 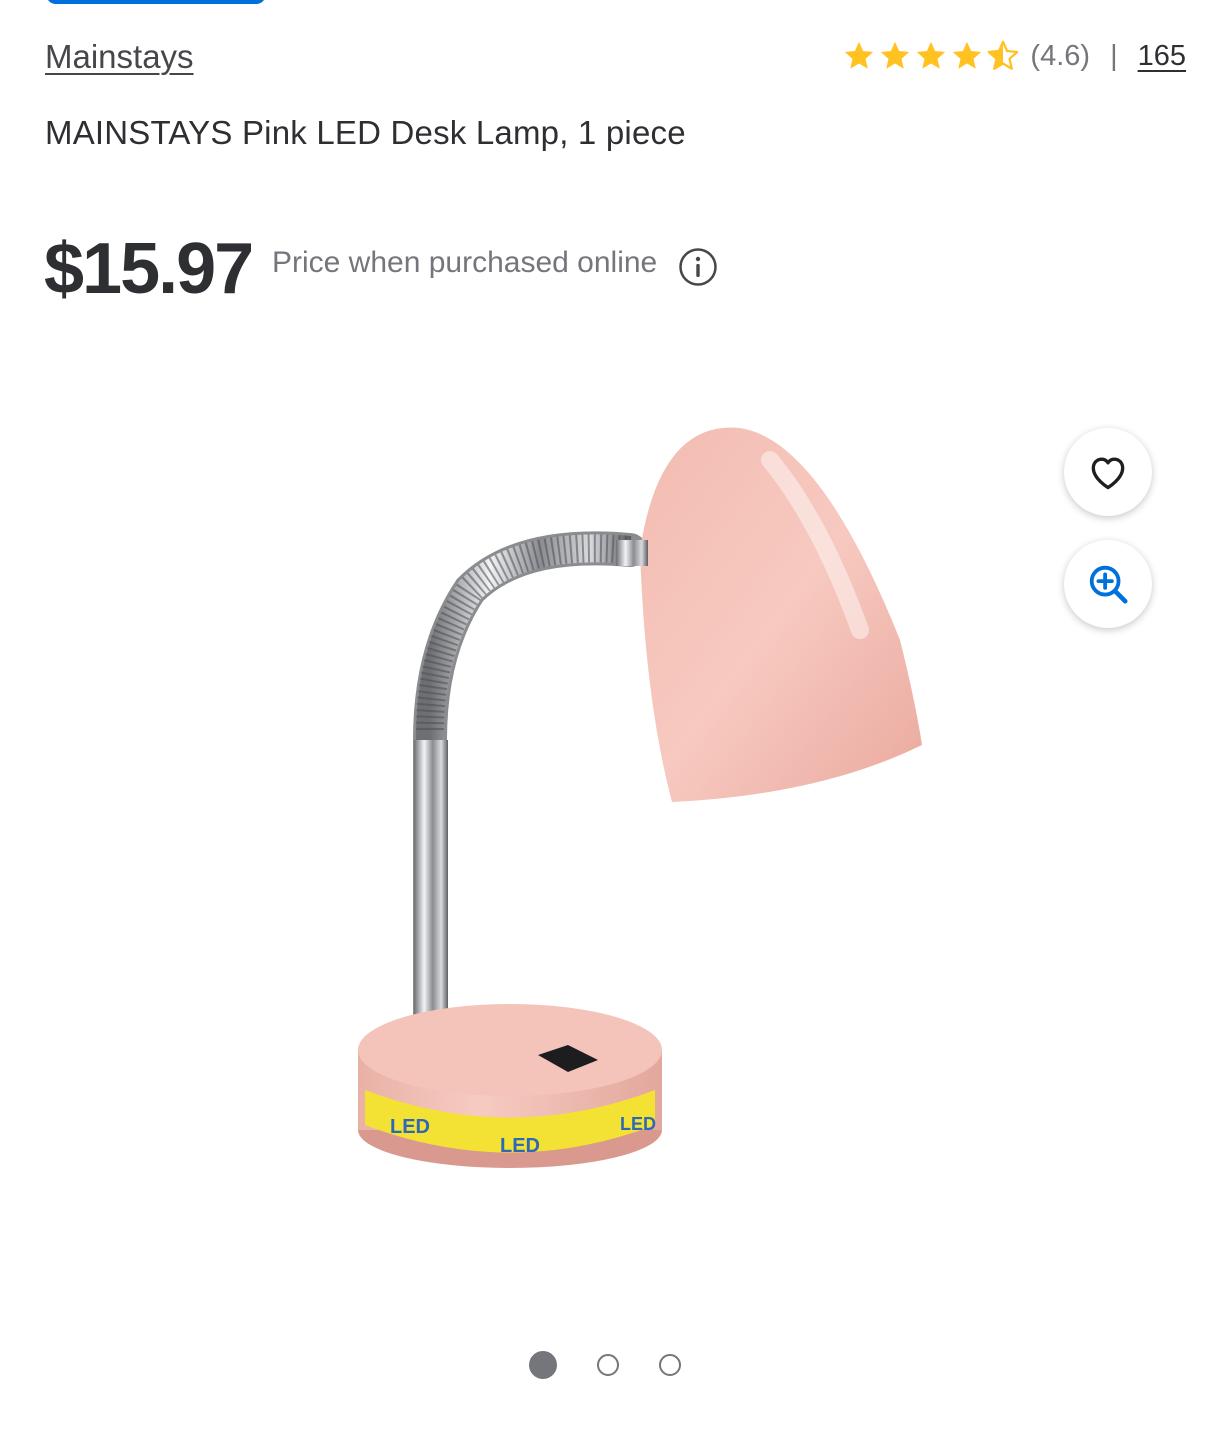 I want to click on zoom-button, so click(x=1108, y=584).